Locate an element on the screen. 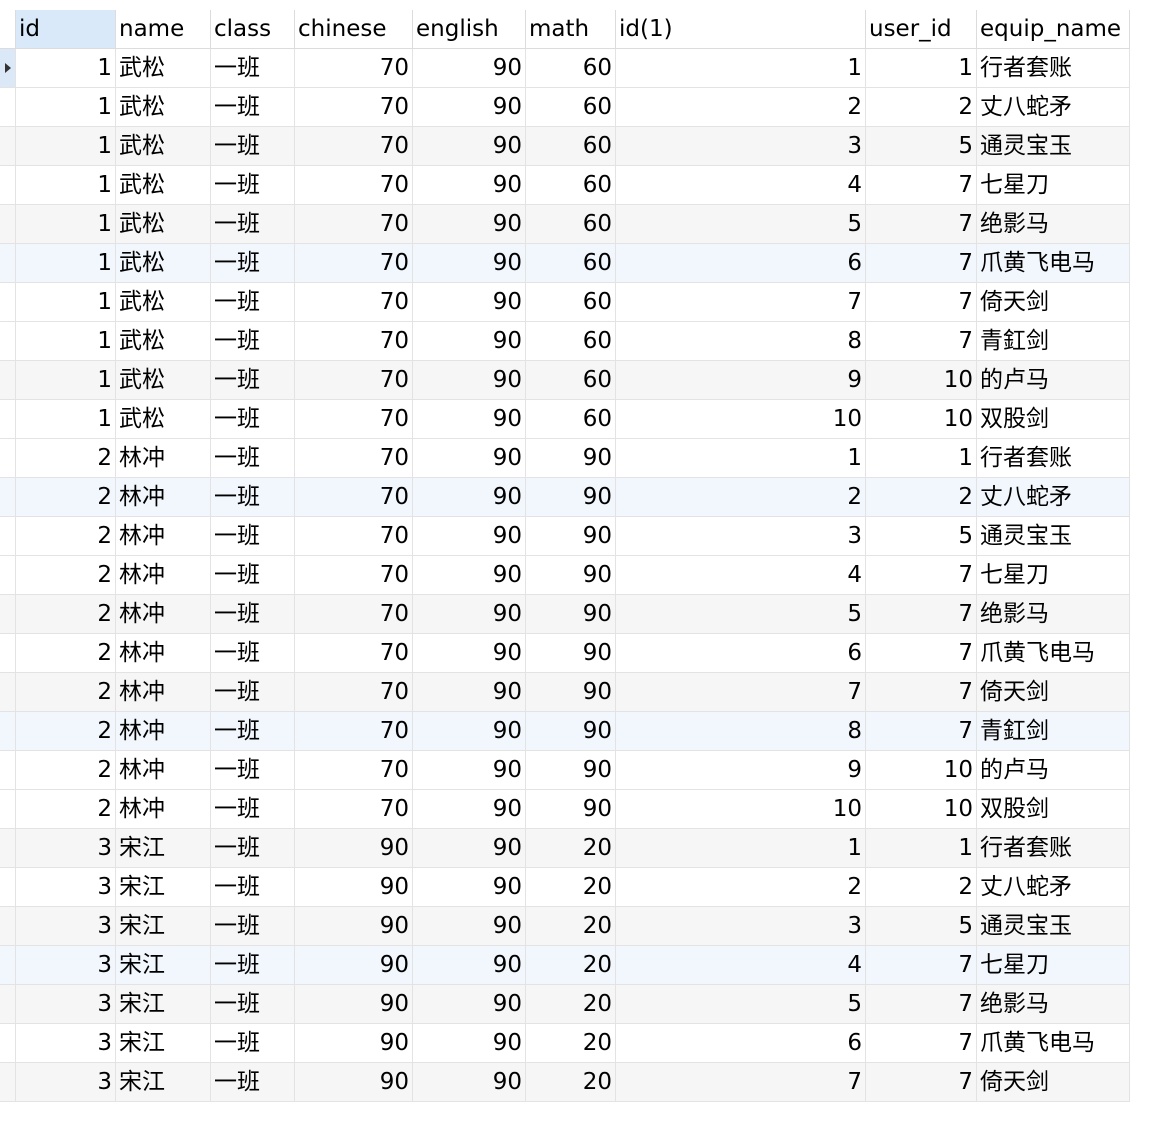  table-row: 2 林冲 一班 70 90 90 1 1 行者套账 is located at coordinates (565, 458).